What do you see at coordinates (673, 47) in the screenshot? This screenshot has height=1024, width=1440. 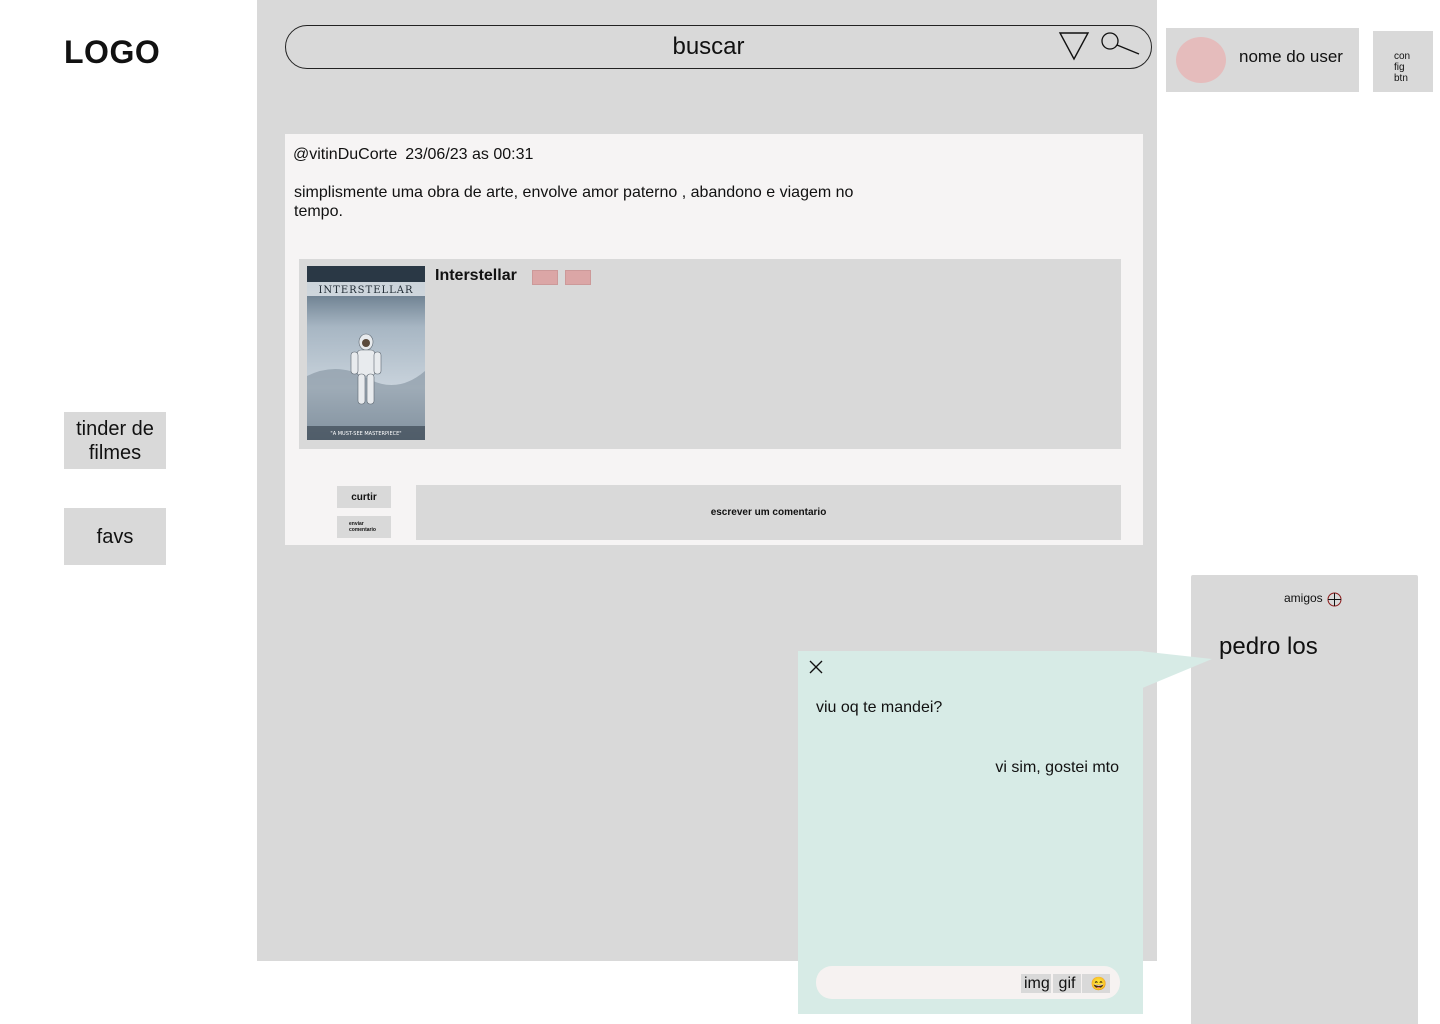 I see `search-input` at bounding box center [673, 47].